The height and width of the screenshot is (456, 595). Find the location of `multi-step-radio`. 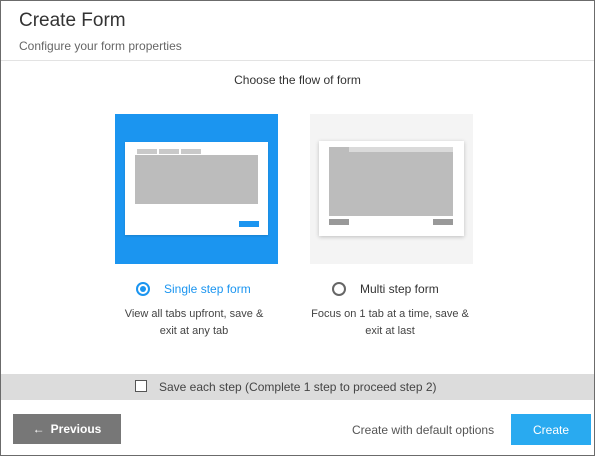

multi-step-radio is located at coordinates (339, 289).